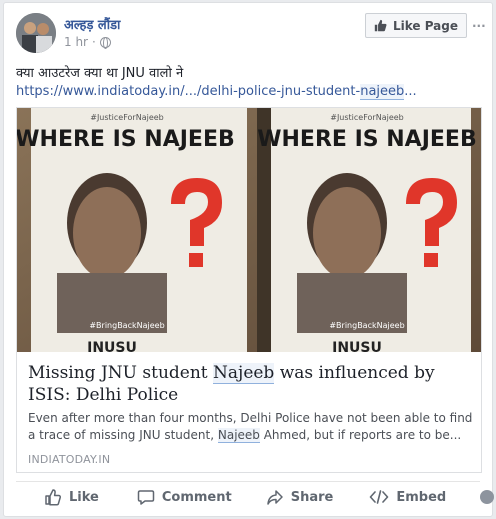 The width and height of the screenshot is (496, 519). I want to click on post-time: 1 hr, so click(76, 42).